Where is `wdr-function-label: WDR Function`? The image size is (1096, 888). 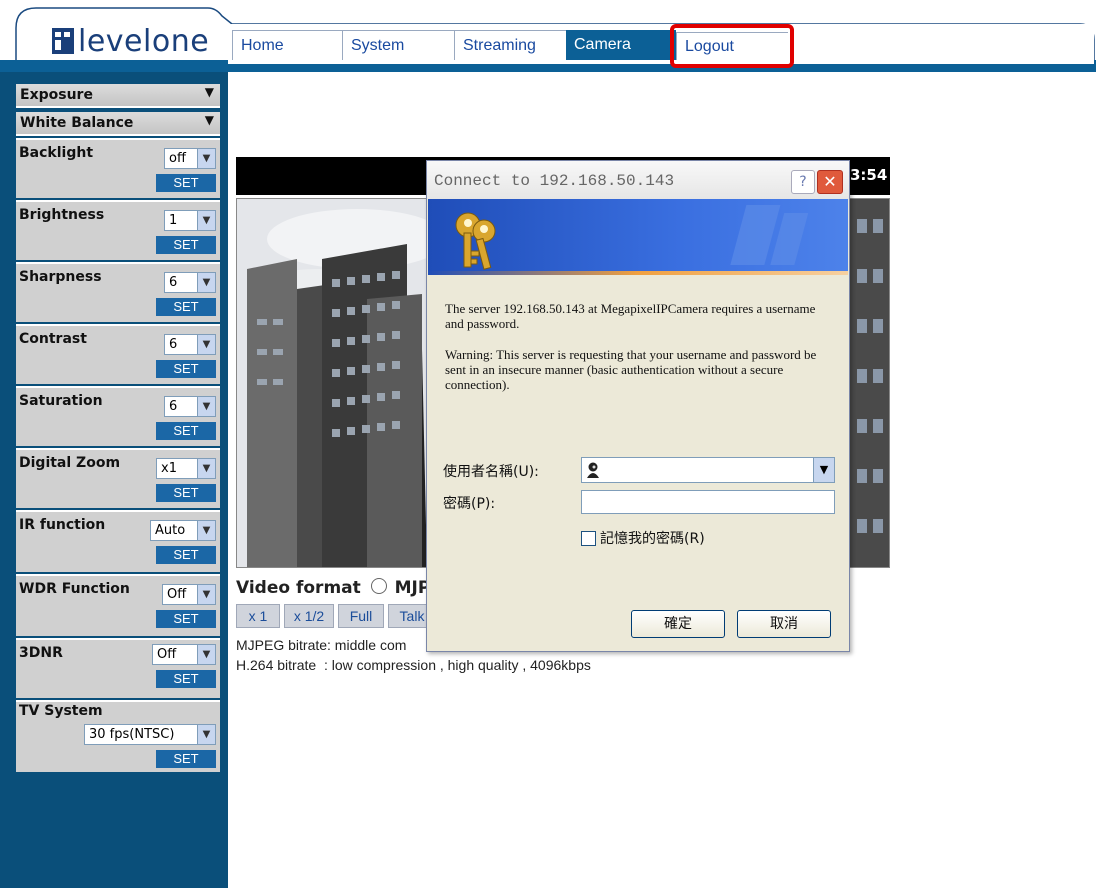
wdr-function-label: WDR Function is located at coordinates (74, 589).